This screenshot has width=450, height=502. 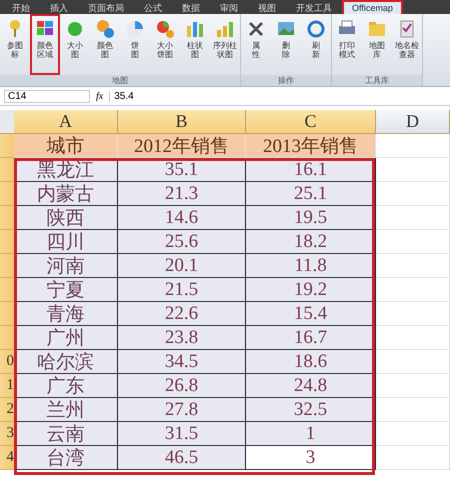 What do you see at coordinates (182, 146) in the screenshot?
I see `header-cell: 2012年销售` at bounding box center [182, 146].